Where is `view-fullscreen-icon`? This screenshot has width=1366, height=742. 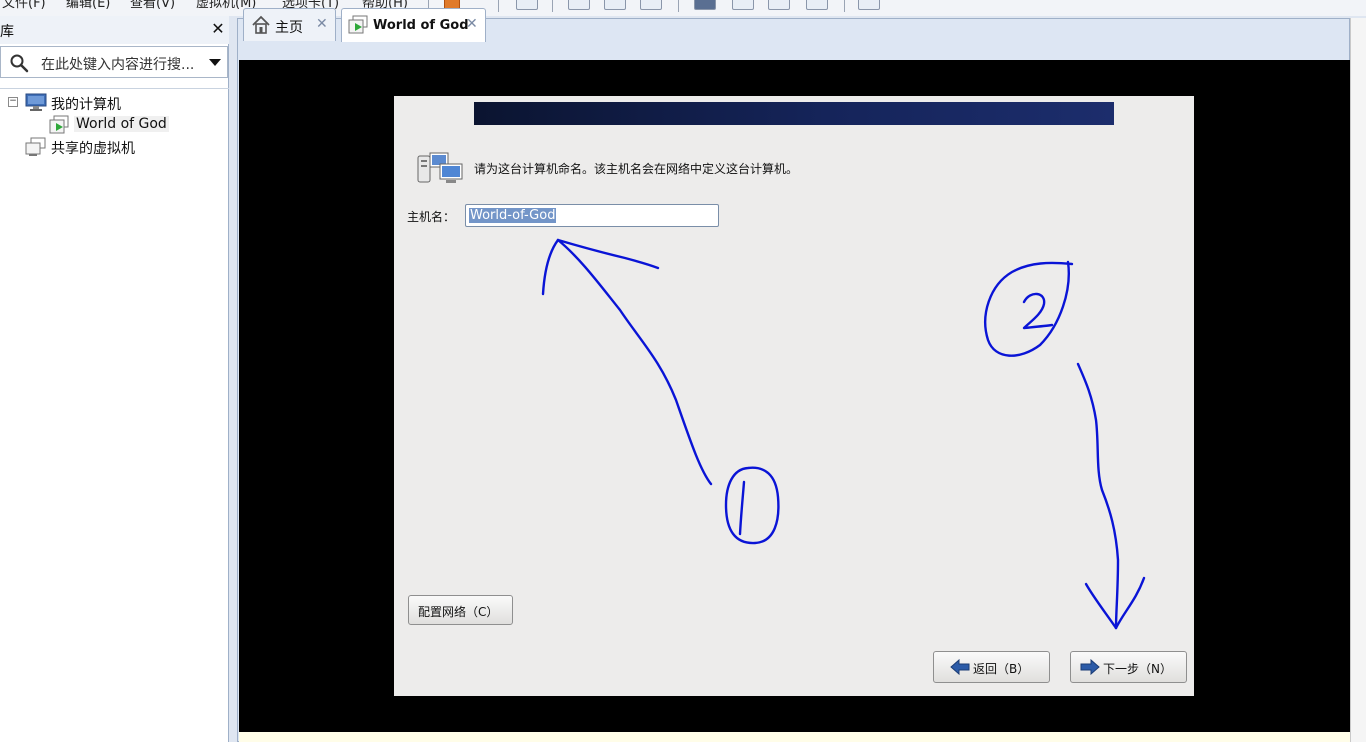 view-fullscreen-icon is located at coordinates (779, 5).